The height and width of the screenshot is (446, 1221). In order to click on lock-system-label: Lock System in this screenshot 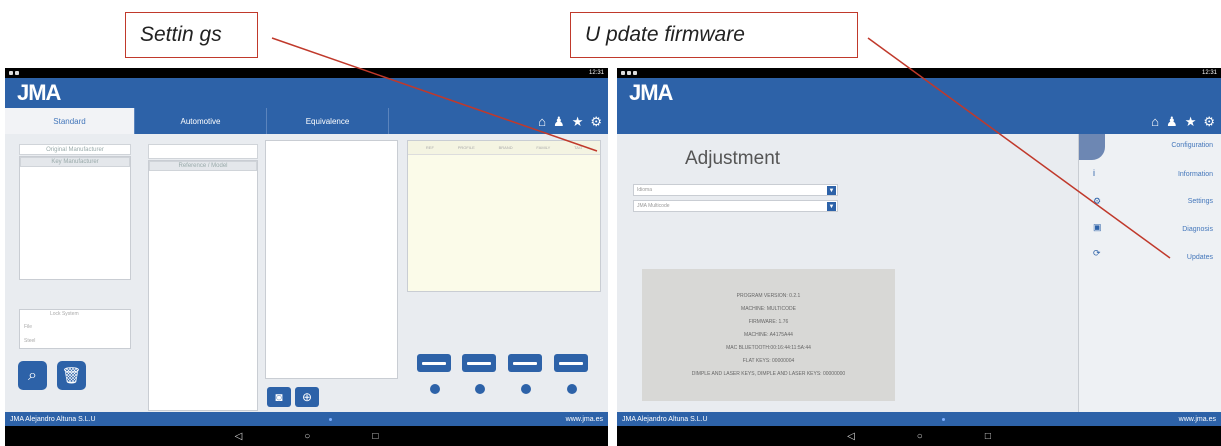, I will do `click(64, 314)`.